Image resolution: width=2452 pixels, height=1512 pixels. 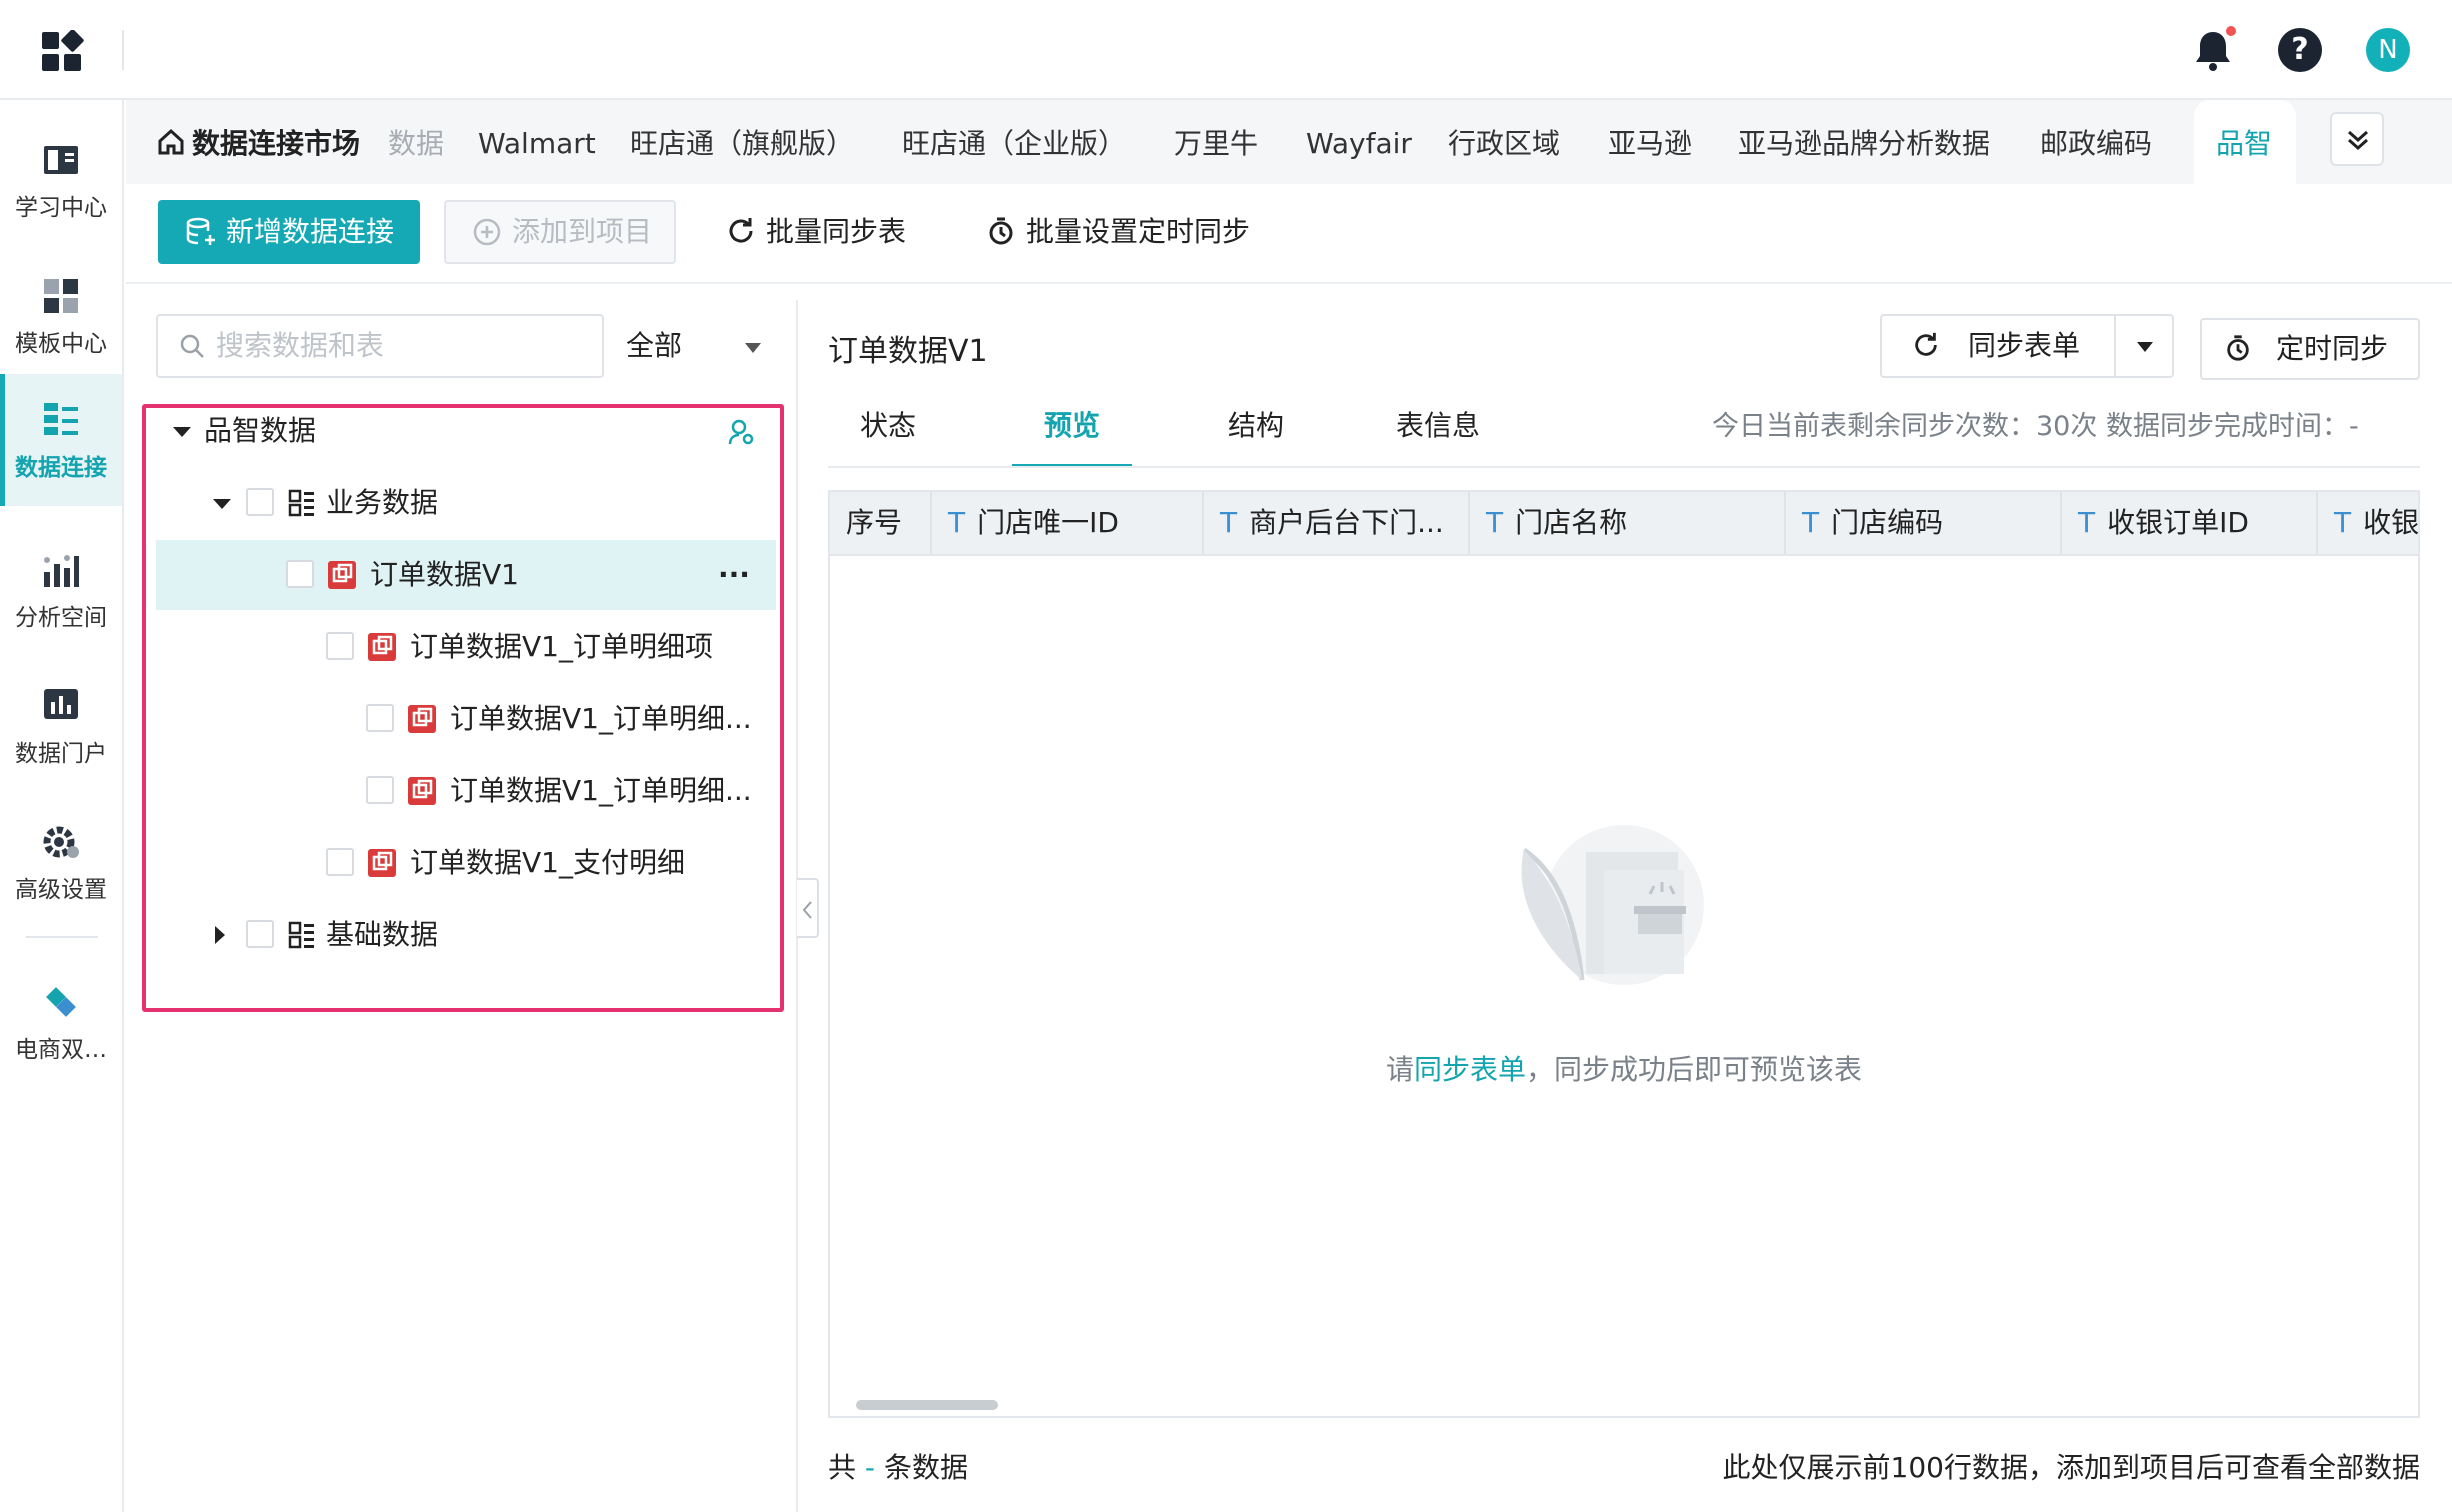 What do you see at coordinates (61, 842) in the screenshot?
I see `gear-icon` at bounding box center [61, 842].